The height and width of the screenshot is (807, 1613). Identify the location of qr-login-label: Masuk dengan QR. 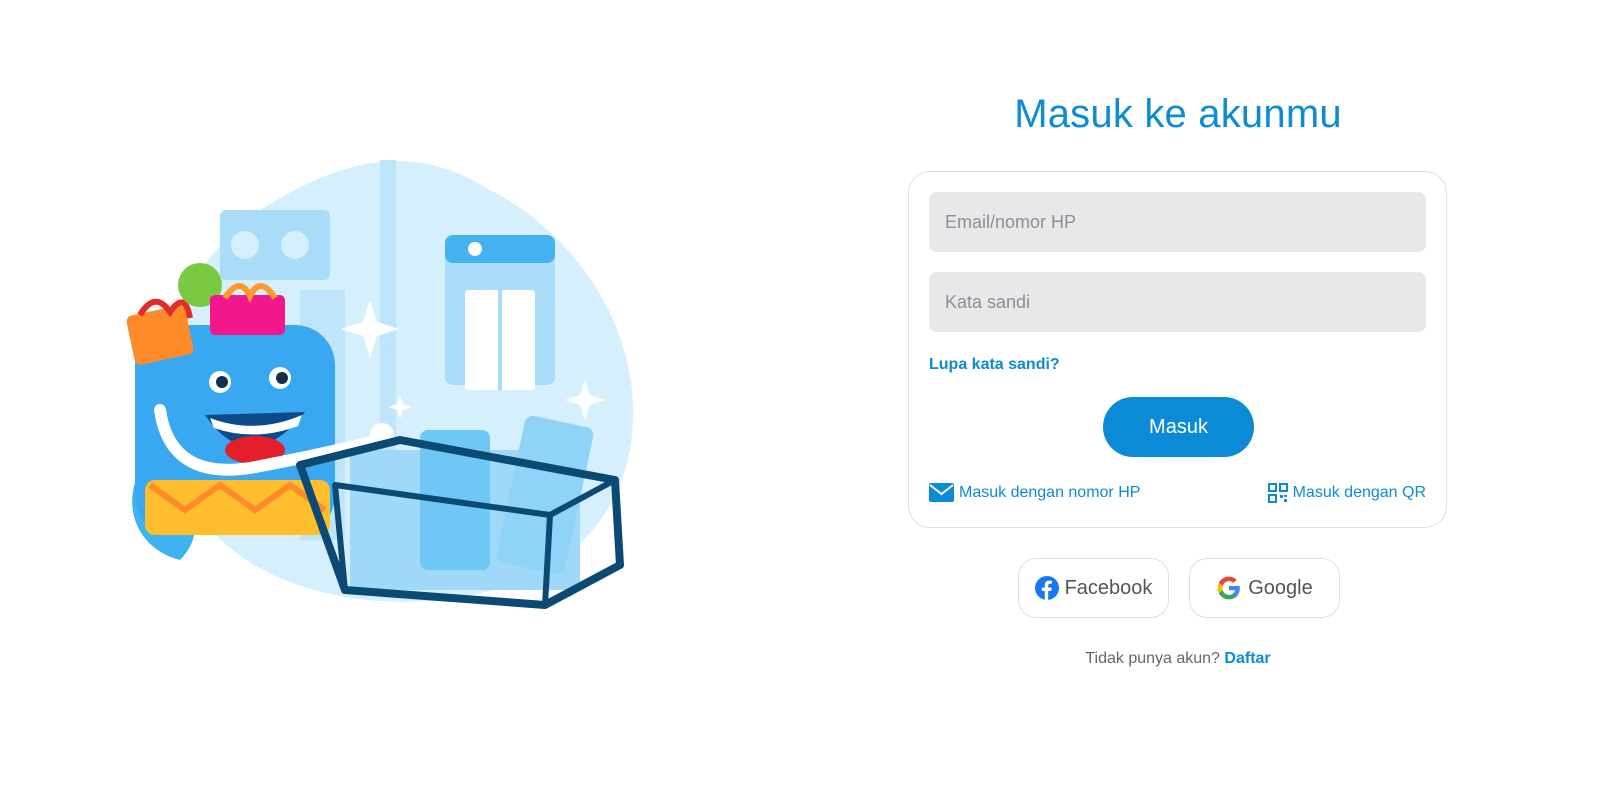
(1359, 492).